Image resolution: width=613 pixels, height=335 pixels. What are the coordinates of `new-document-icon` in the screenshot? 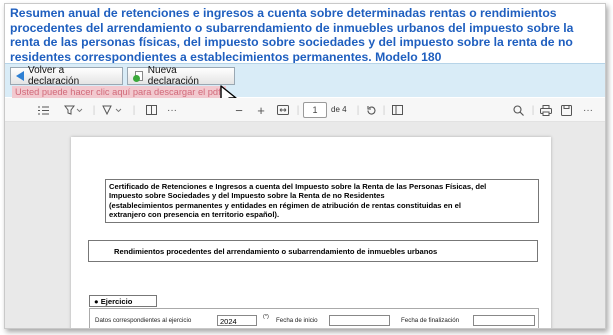 It's located at (138, 76).